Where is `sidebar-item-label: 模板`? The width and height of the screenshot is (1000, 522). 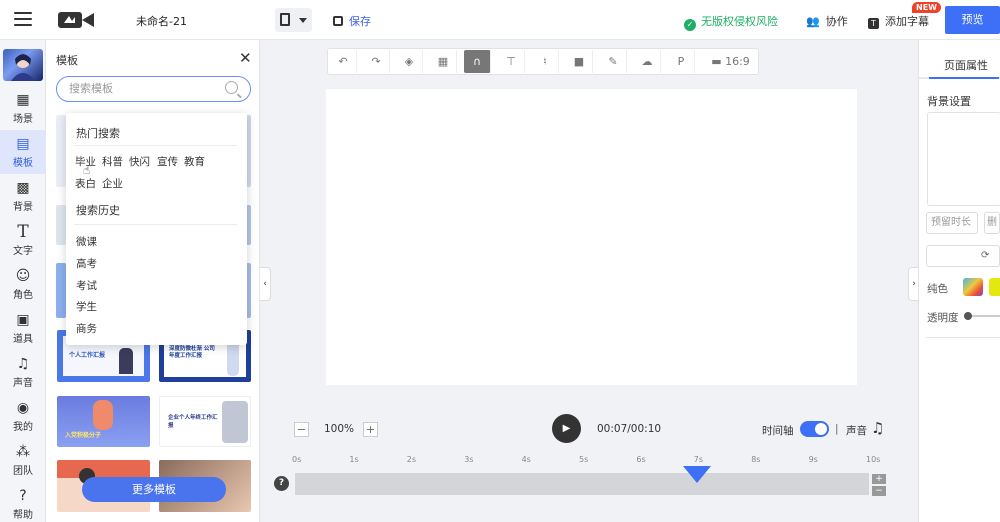 sidebar-item-label: 模板 is located at coordinates (23, 163).